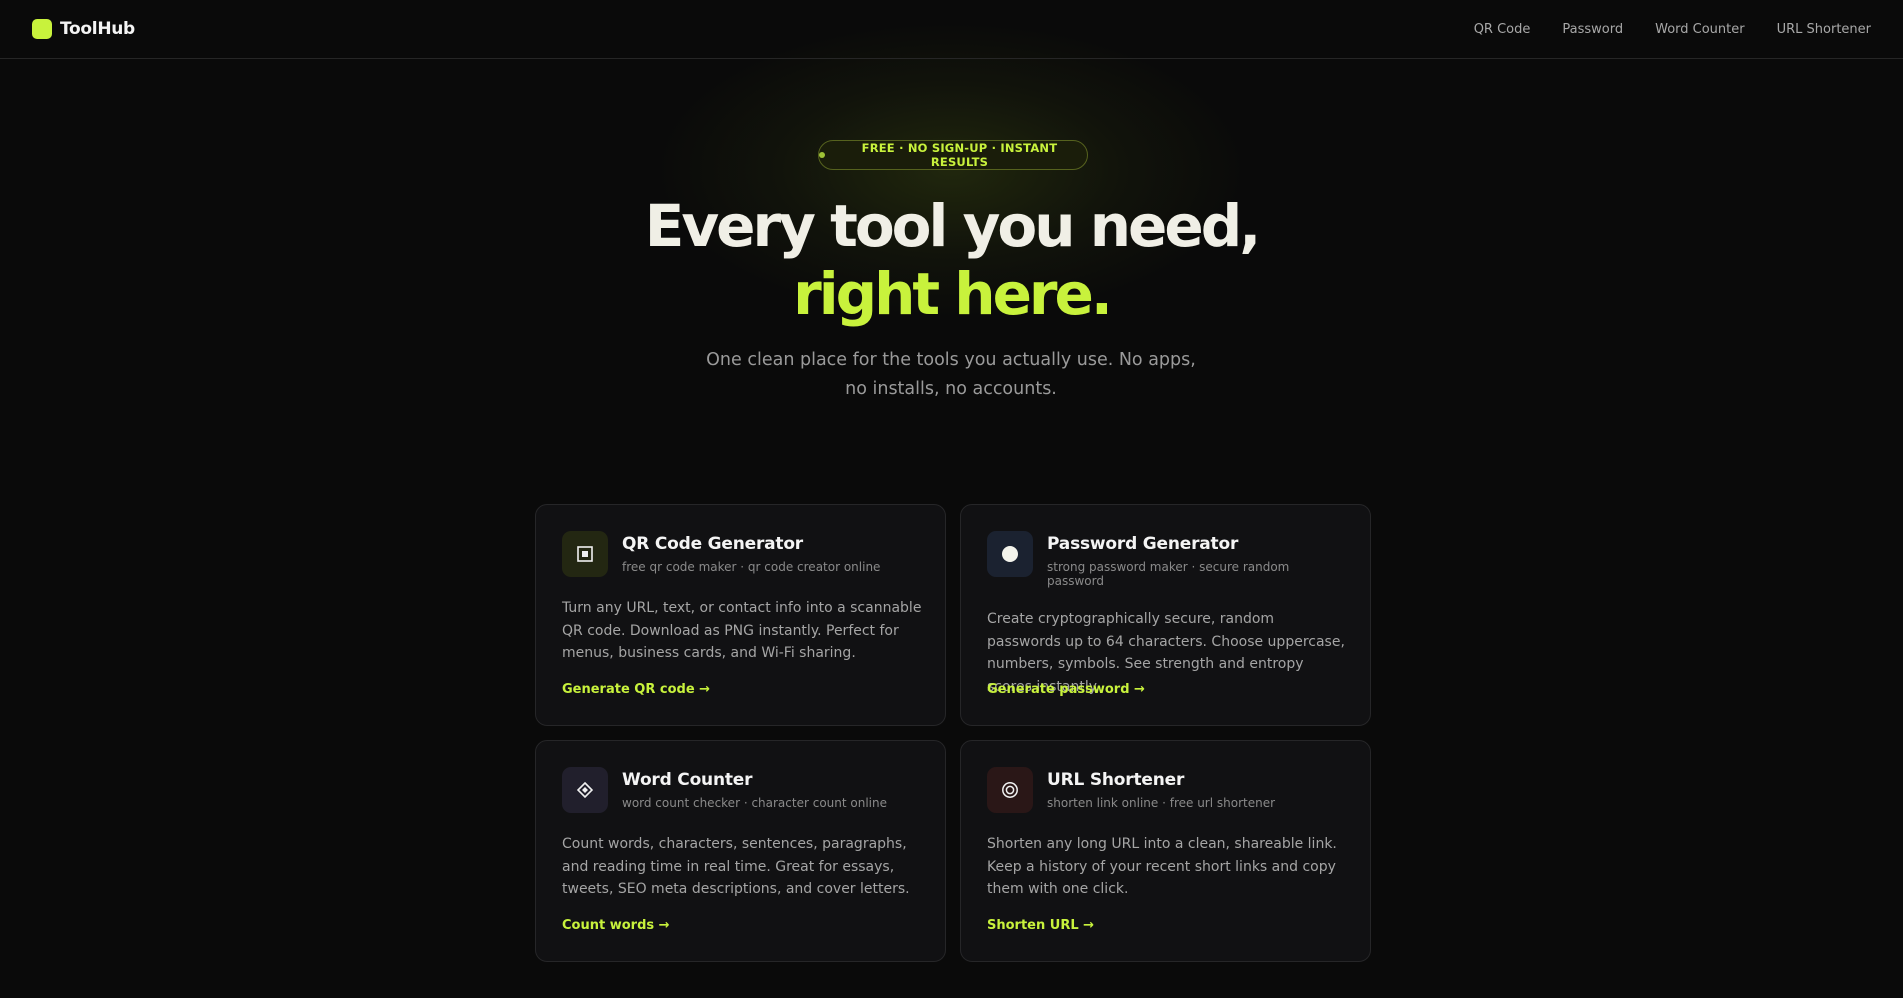 The width and height of the screenshot is (1903, 998). Describe the element at coordinates (1161, 803) in the screenshot. I see `card-tags: shorten link online · free url shortener` at that location.